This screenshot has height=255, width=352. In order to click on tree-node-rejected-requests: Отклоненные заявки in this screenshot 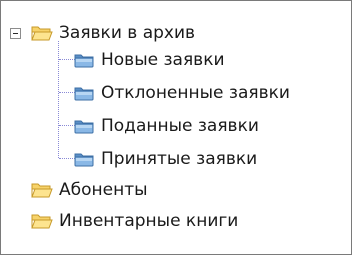, I will do `click(182, 93)`.